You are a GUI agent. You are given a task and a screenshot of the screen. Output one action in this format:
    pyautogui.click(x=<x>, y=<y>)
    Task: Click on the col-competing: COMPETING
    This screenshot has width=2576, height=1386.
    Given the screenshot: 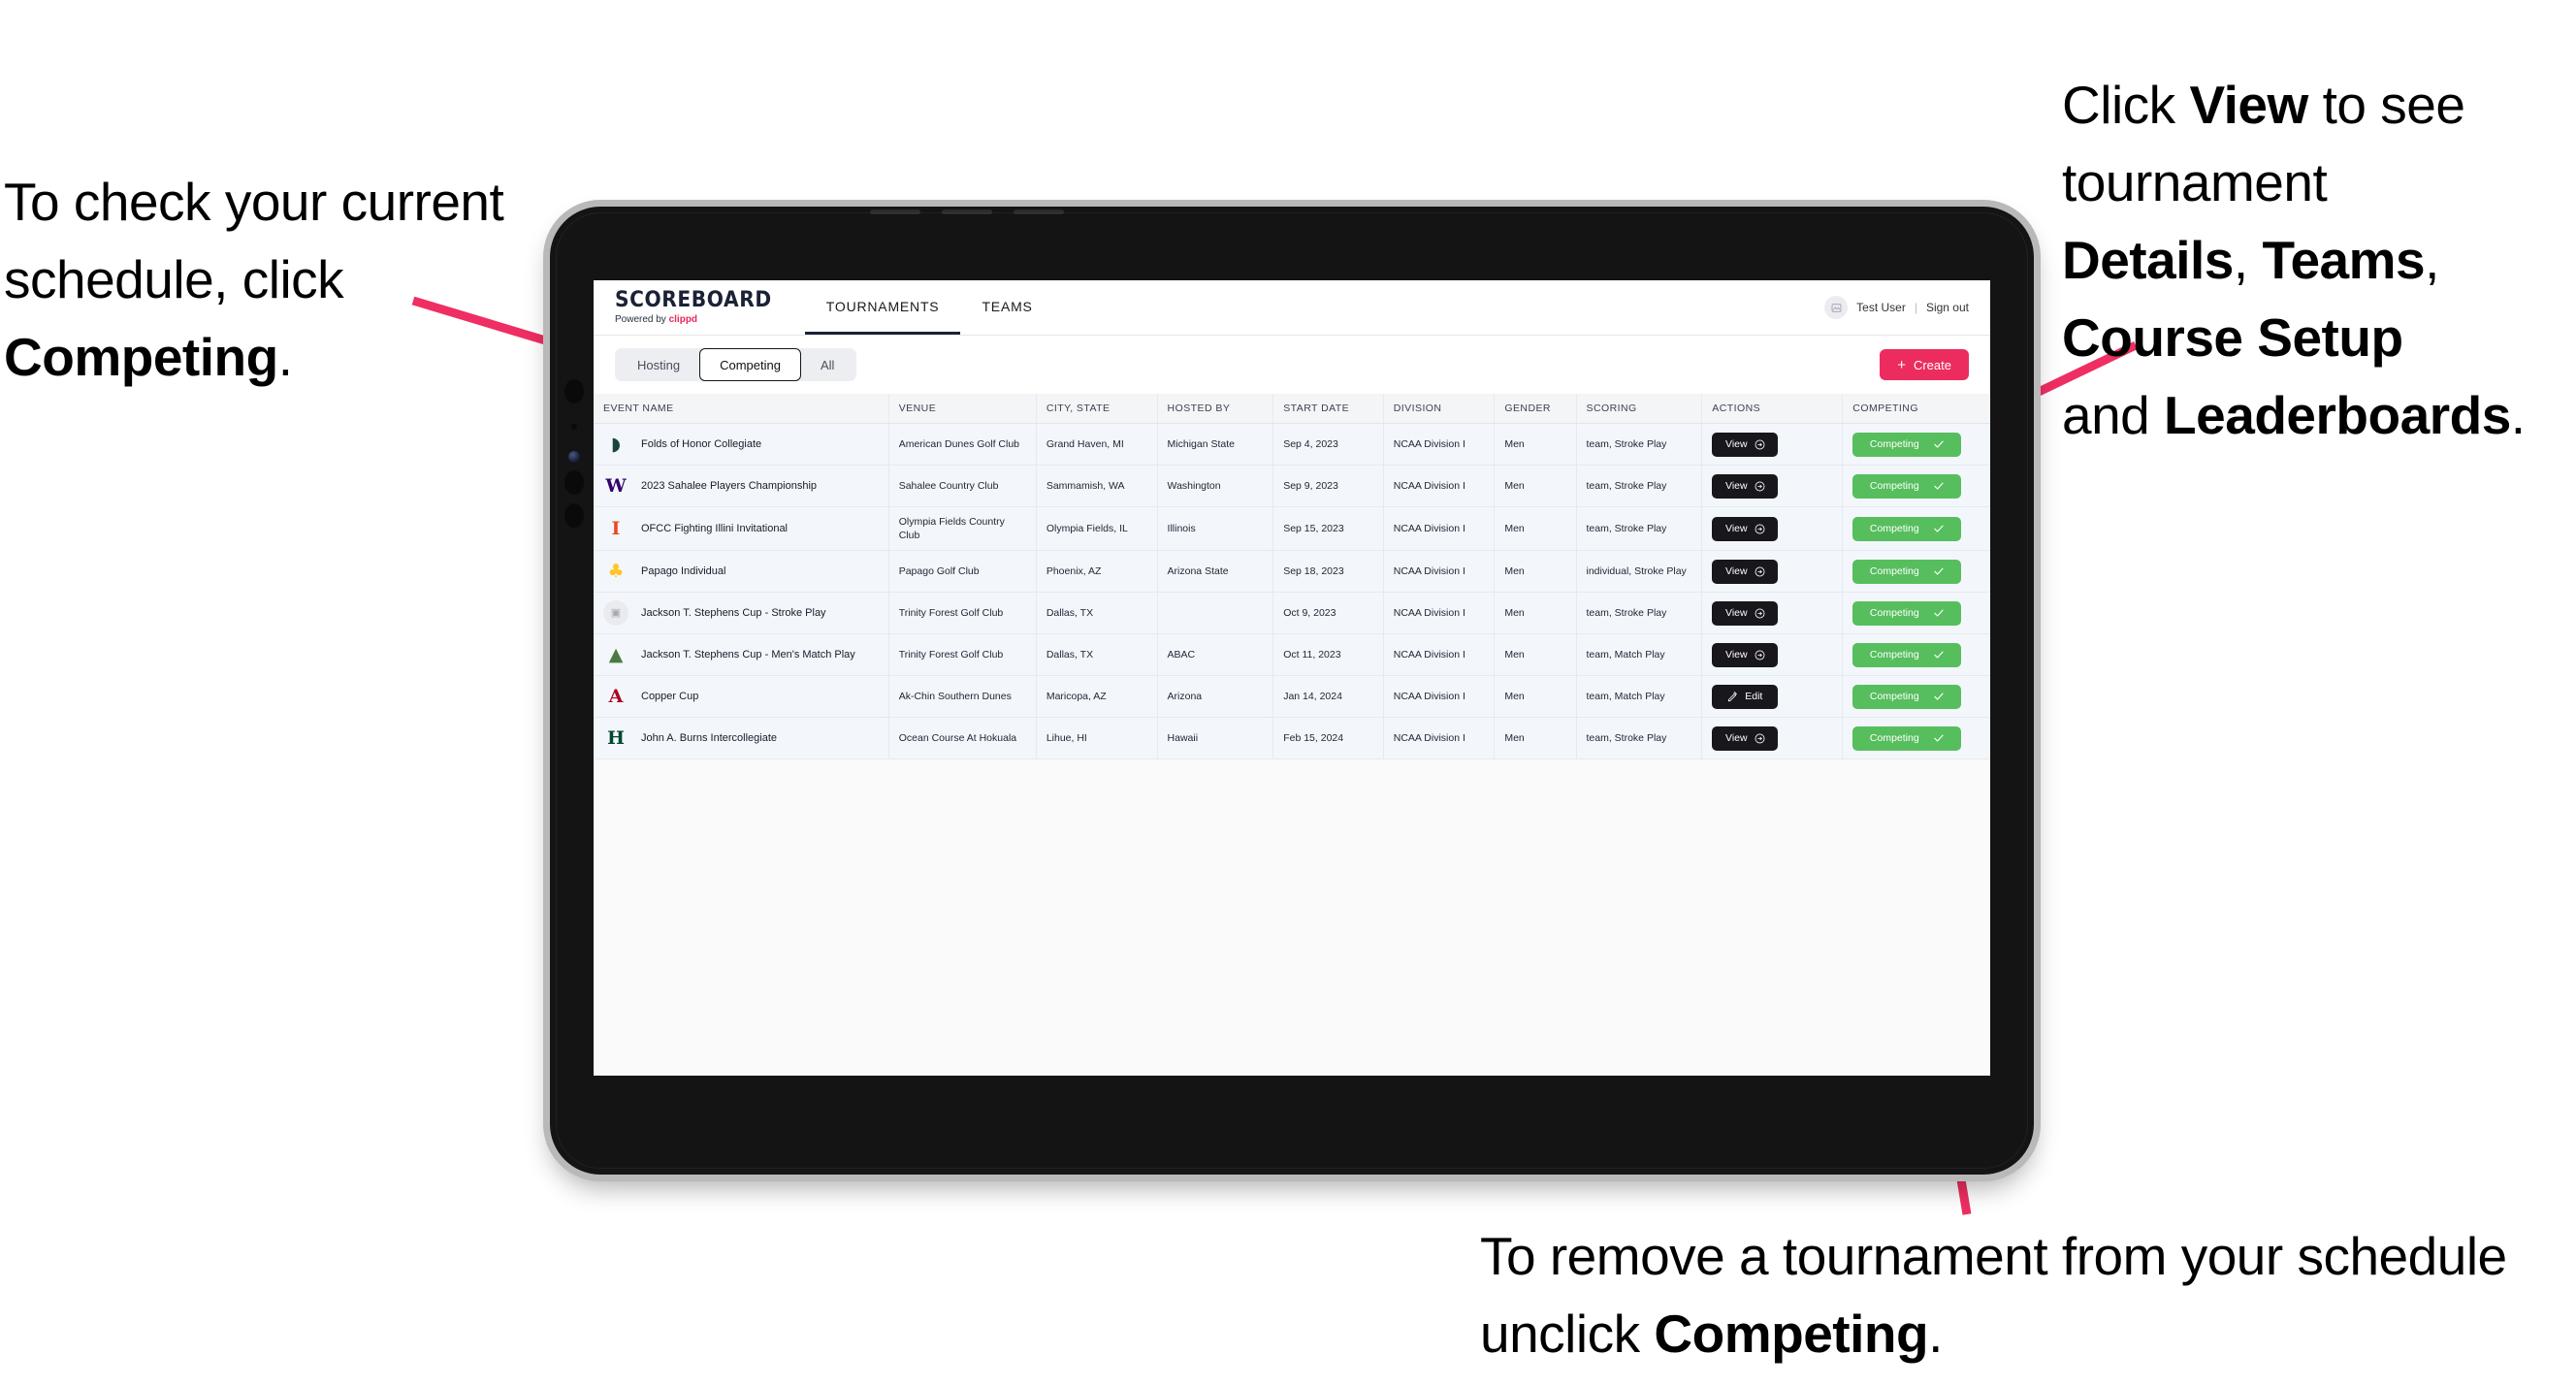 What is the action you would take?
    pyautogui.click(x=1916, y=409)
    